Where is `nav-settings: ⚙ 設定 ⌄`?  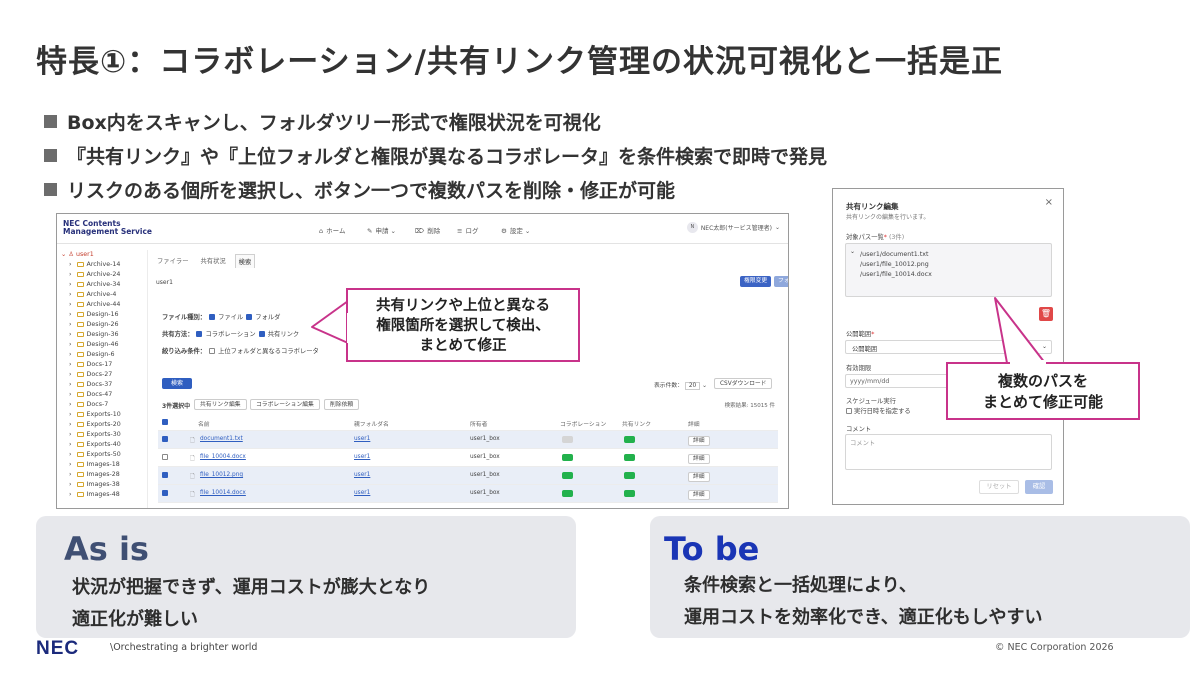
nav-settings: ⚙ 設定 ⌄ is located at coordinates (515, 230).